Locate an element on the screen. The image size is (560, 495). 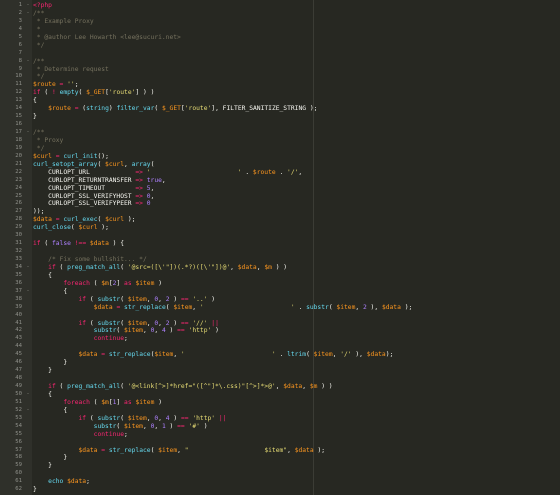
code-line: 31 if ( false !== $data ) { is located at coordinates (280, 244).